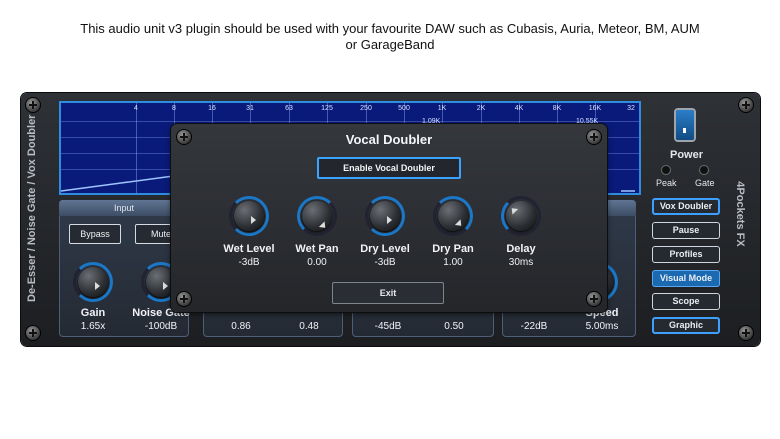 This screenshot has width=780, height=439. I want to click on speed-value: 5.00ms, so click(602, 326).